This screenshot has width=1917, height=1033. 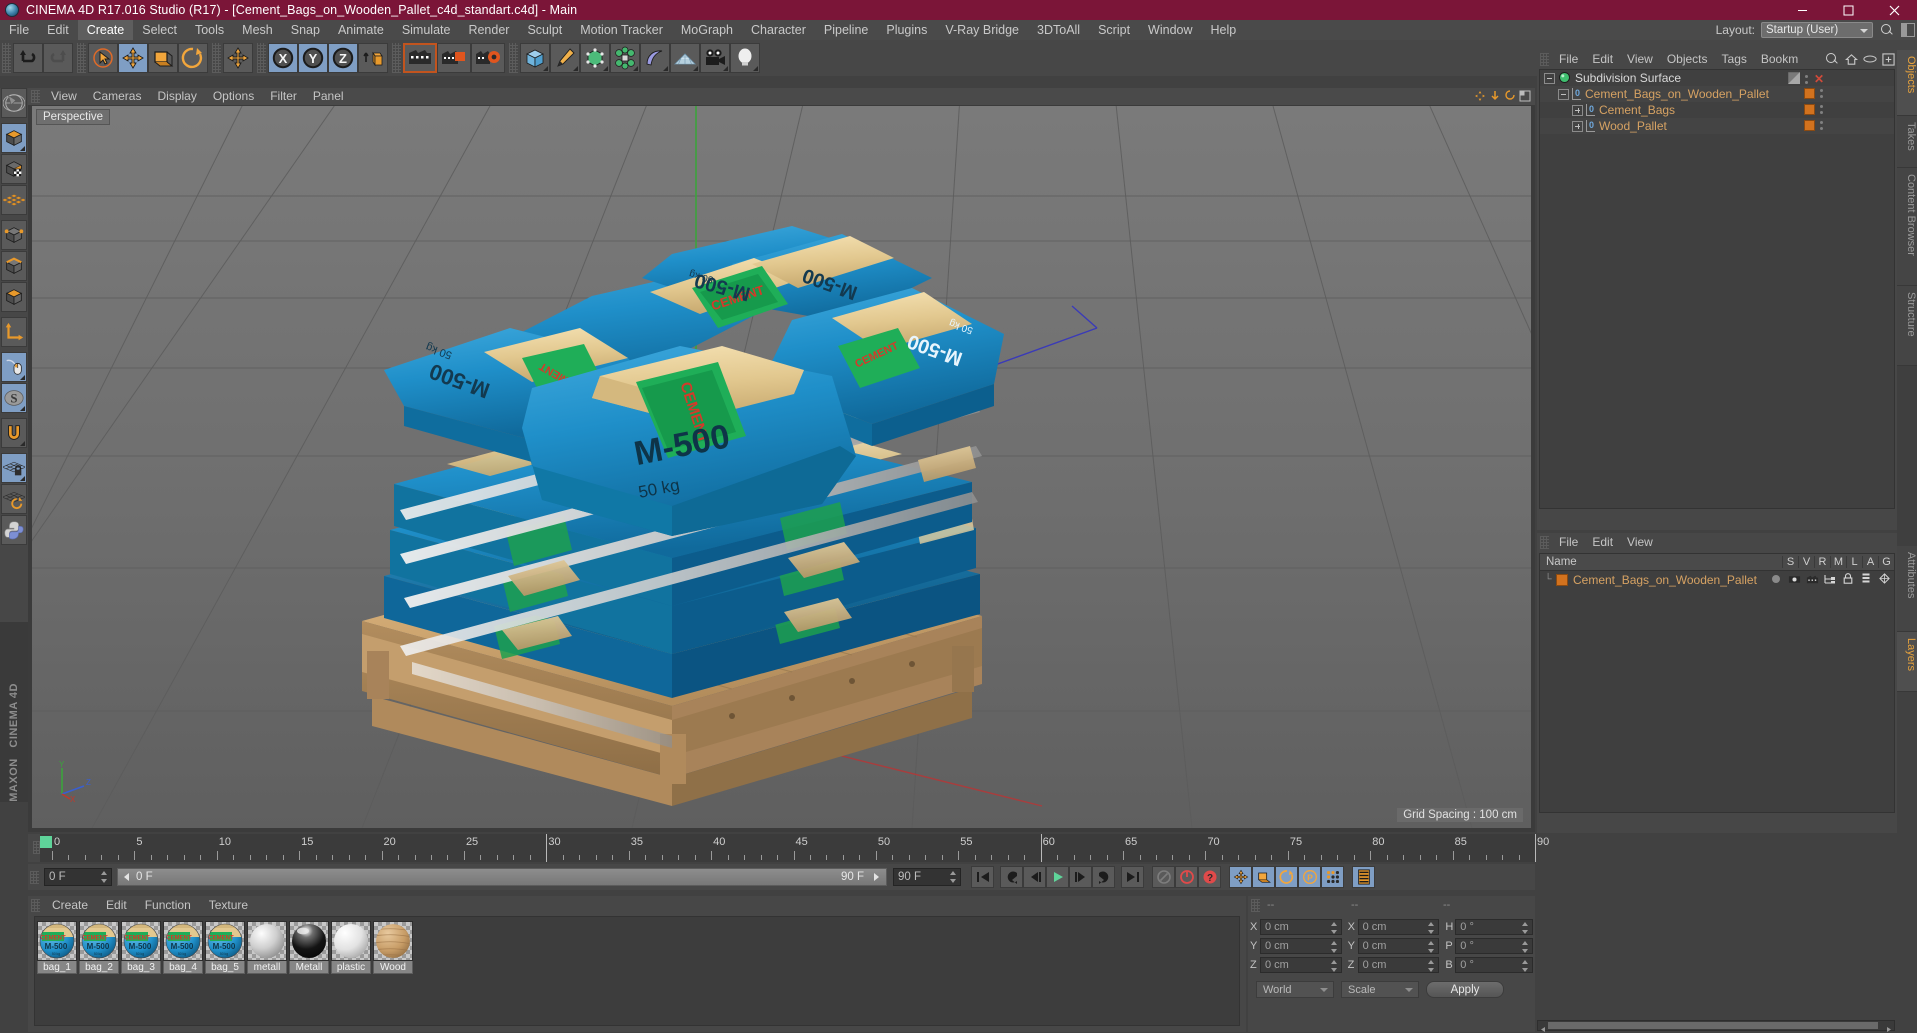 What do you see at coordinates (1713, 1025) in the screenshot?
I see `scrollbar-thumb` at bounding box center [1713, 1025].